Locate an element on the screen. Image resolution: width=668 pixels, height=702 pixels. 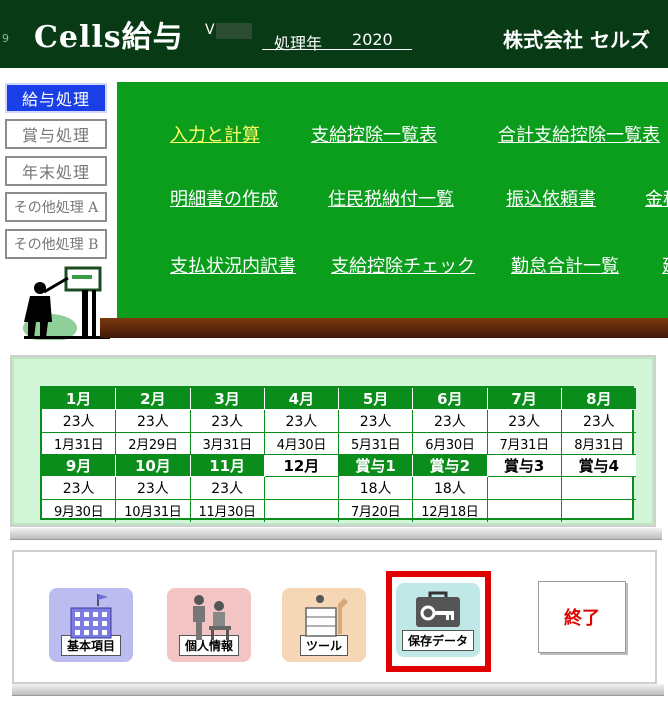
header-marker: 9 is located at coordinates (5, 38).